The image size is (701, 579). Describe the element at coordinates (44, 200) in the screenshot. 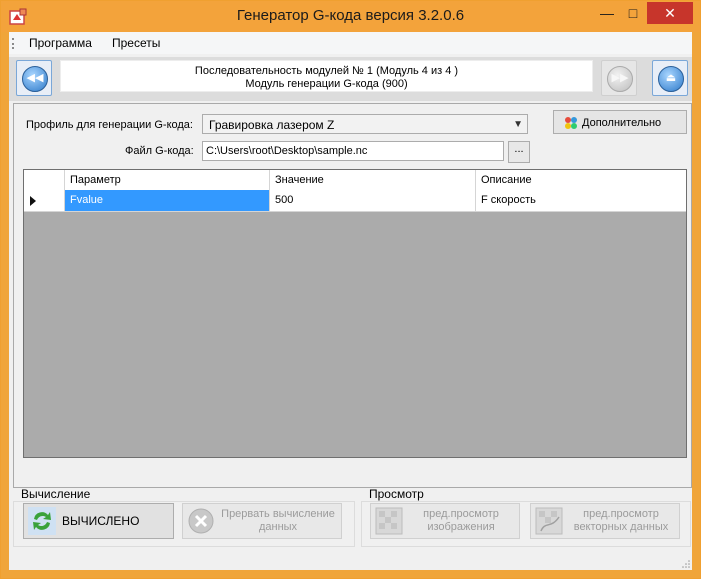

I see `row-selector` at that location.